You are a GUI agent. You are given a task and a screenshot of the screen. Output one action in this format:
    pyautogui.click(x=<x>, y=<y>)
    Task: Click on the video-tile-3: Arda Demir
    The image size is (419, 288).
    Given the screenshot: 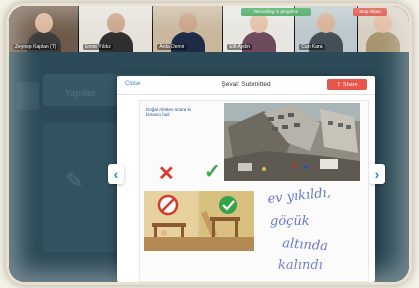 What is the action you would take?
    pyautogui.click(x=188, y=29)
    